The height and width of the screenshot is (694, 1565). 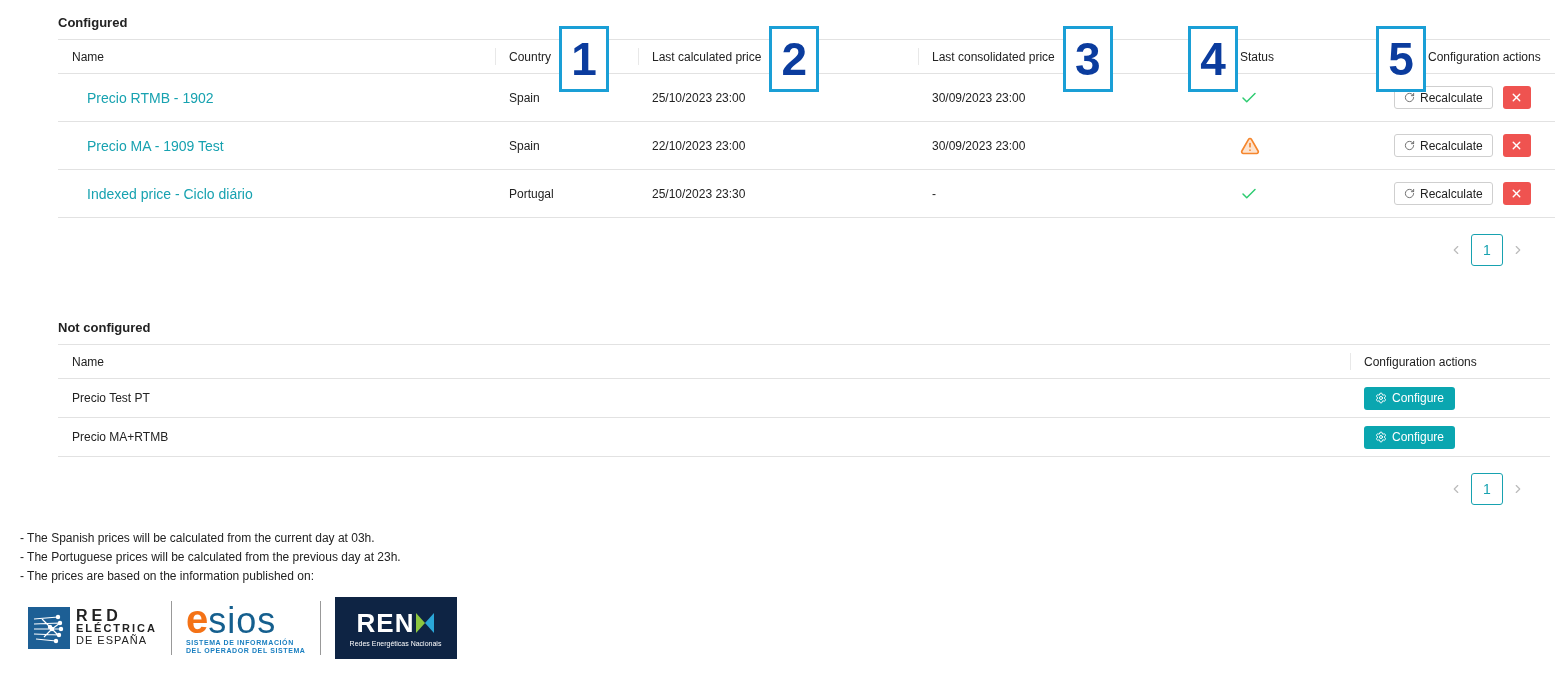 What do you see at coordinates (1462, 57) in the screenshot?
I see `column-header: 5 Configuration actions` at bounding box center [1462, 57].